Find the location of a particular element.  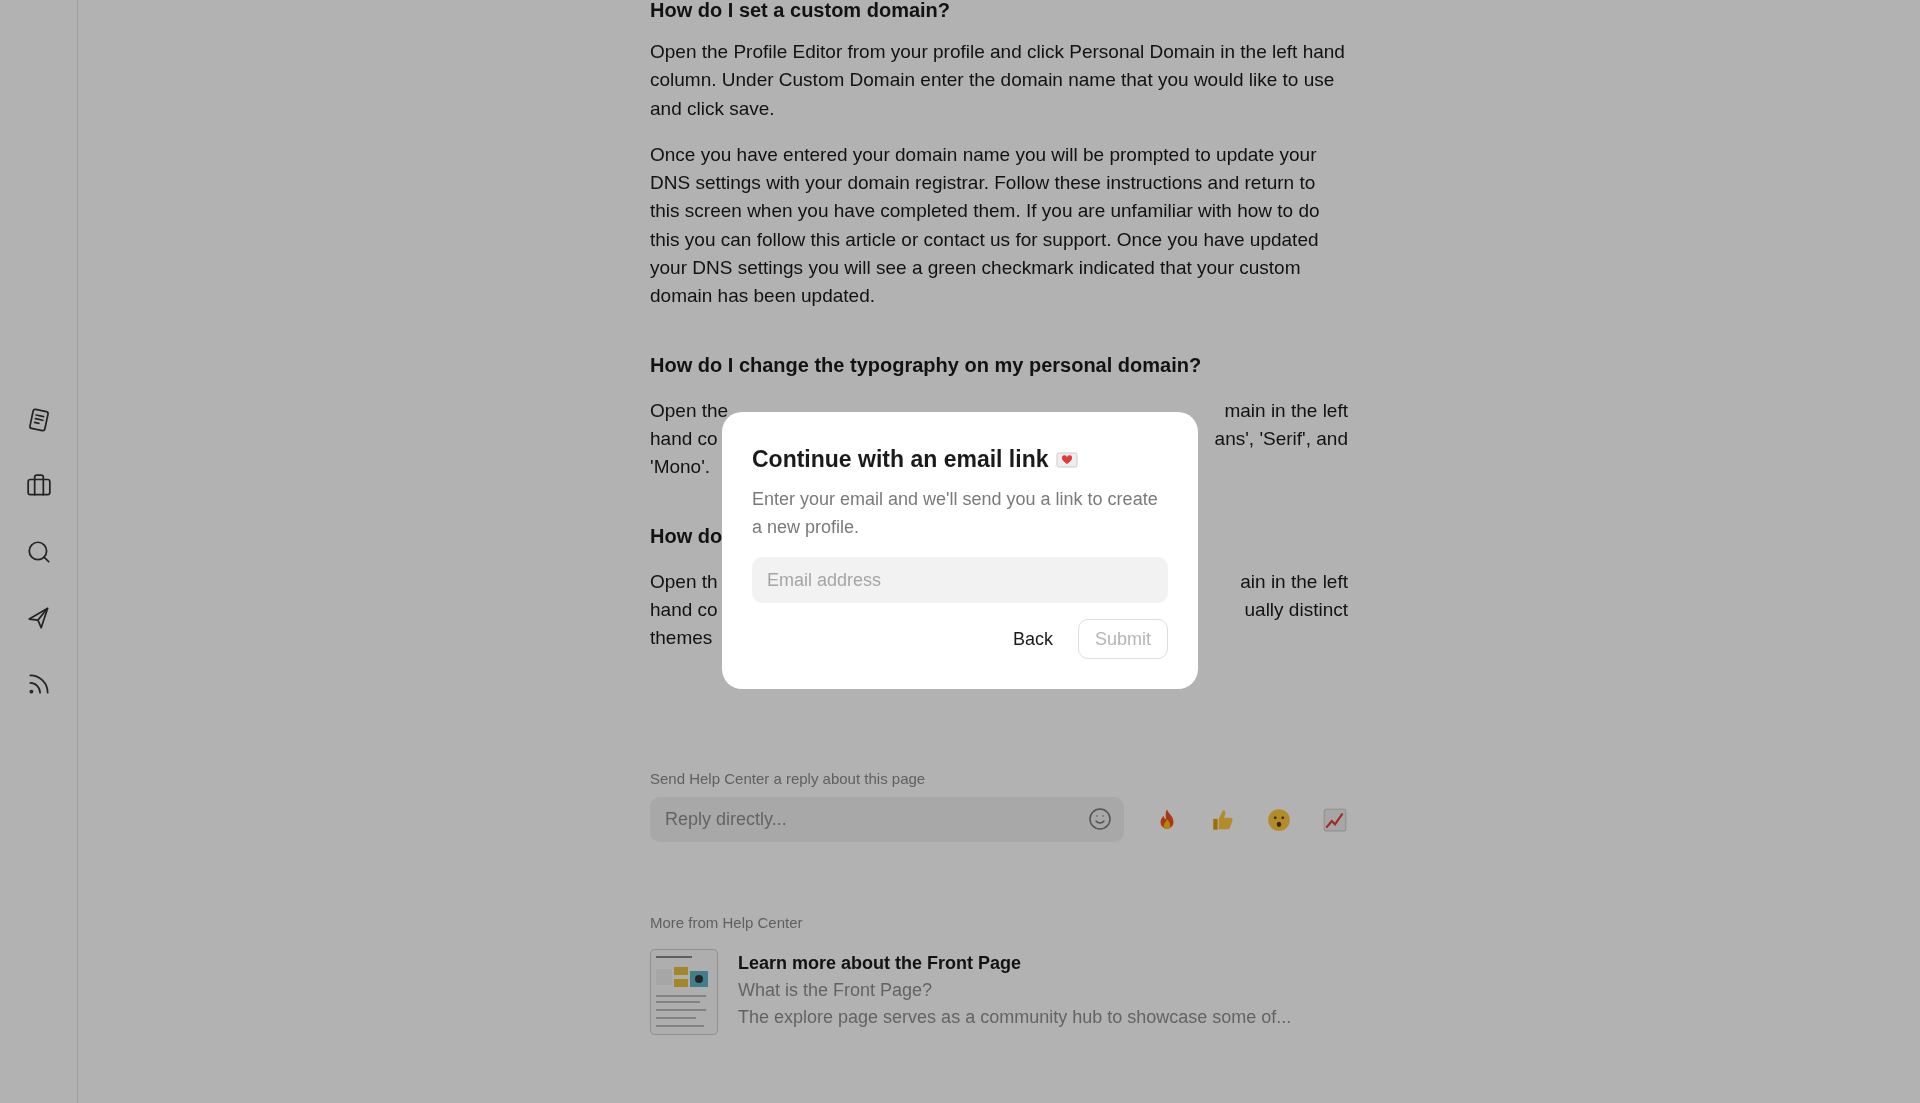

card-title: Learn more about the Front Page is located at coordinates (880, 964).